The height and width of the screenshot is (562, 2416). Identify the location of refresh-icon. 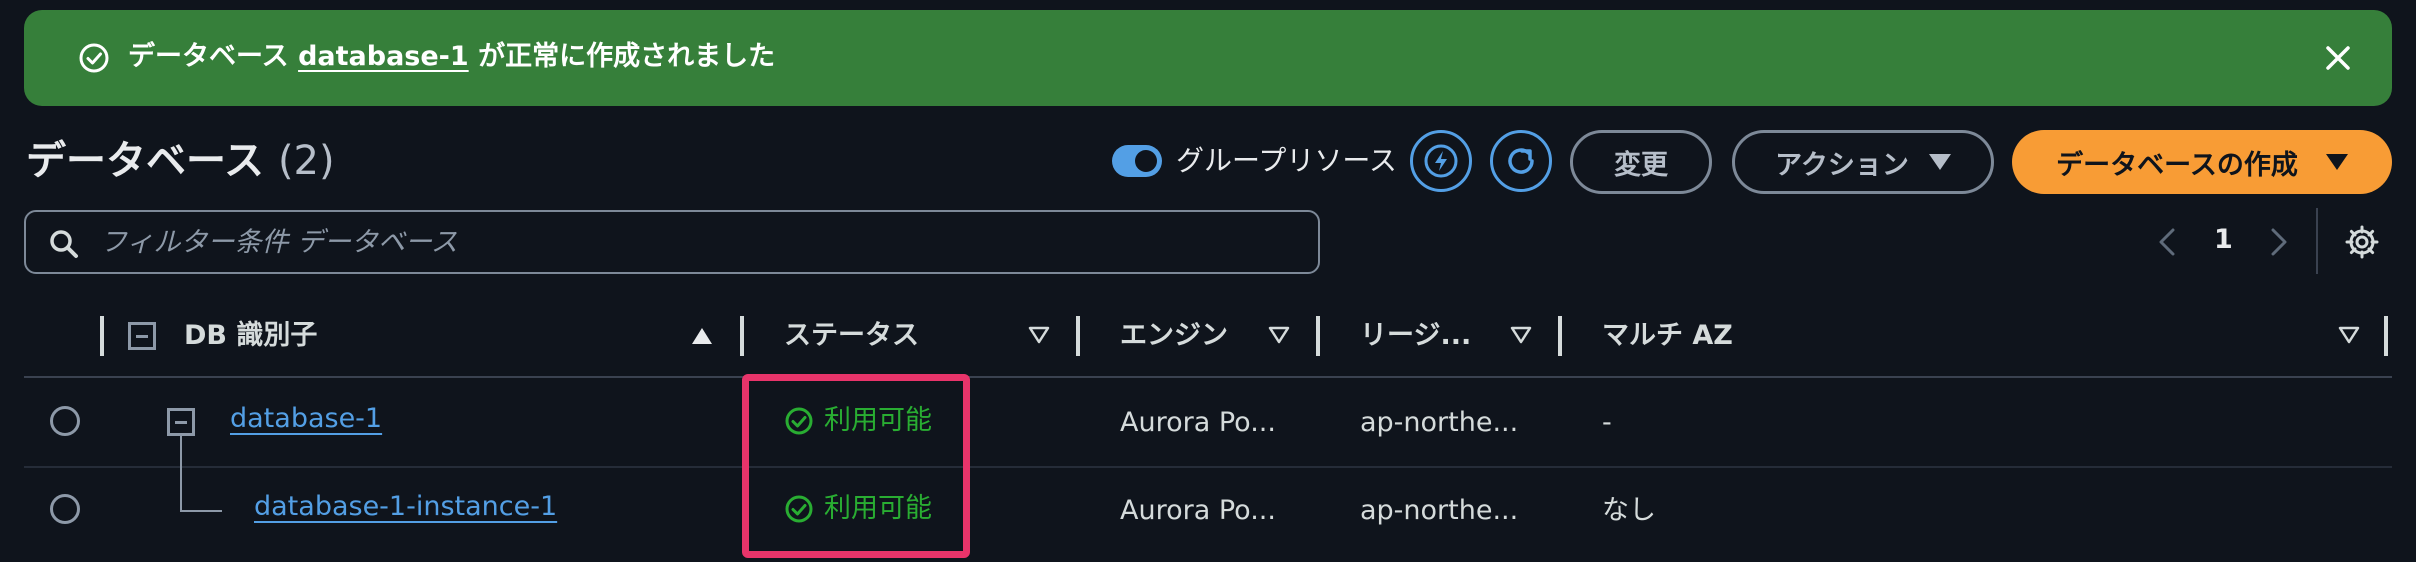
(1521, 161).